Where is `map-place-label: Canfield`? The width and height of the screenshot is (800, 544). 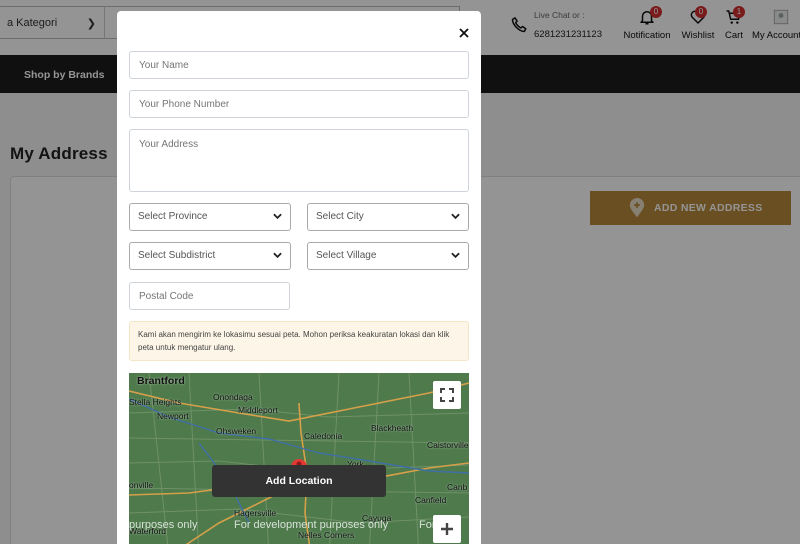
map-place-label: Canfield is located at coordinates (431, 500).